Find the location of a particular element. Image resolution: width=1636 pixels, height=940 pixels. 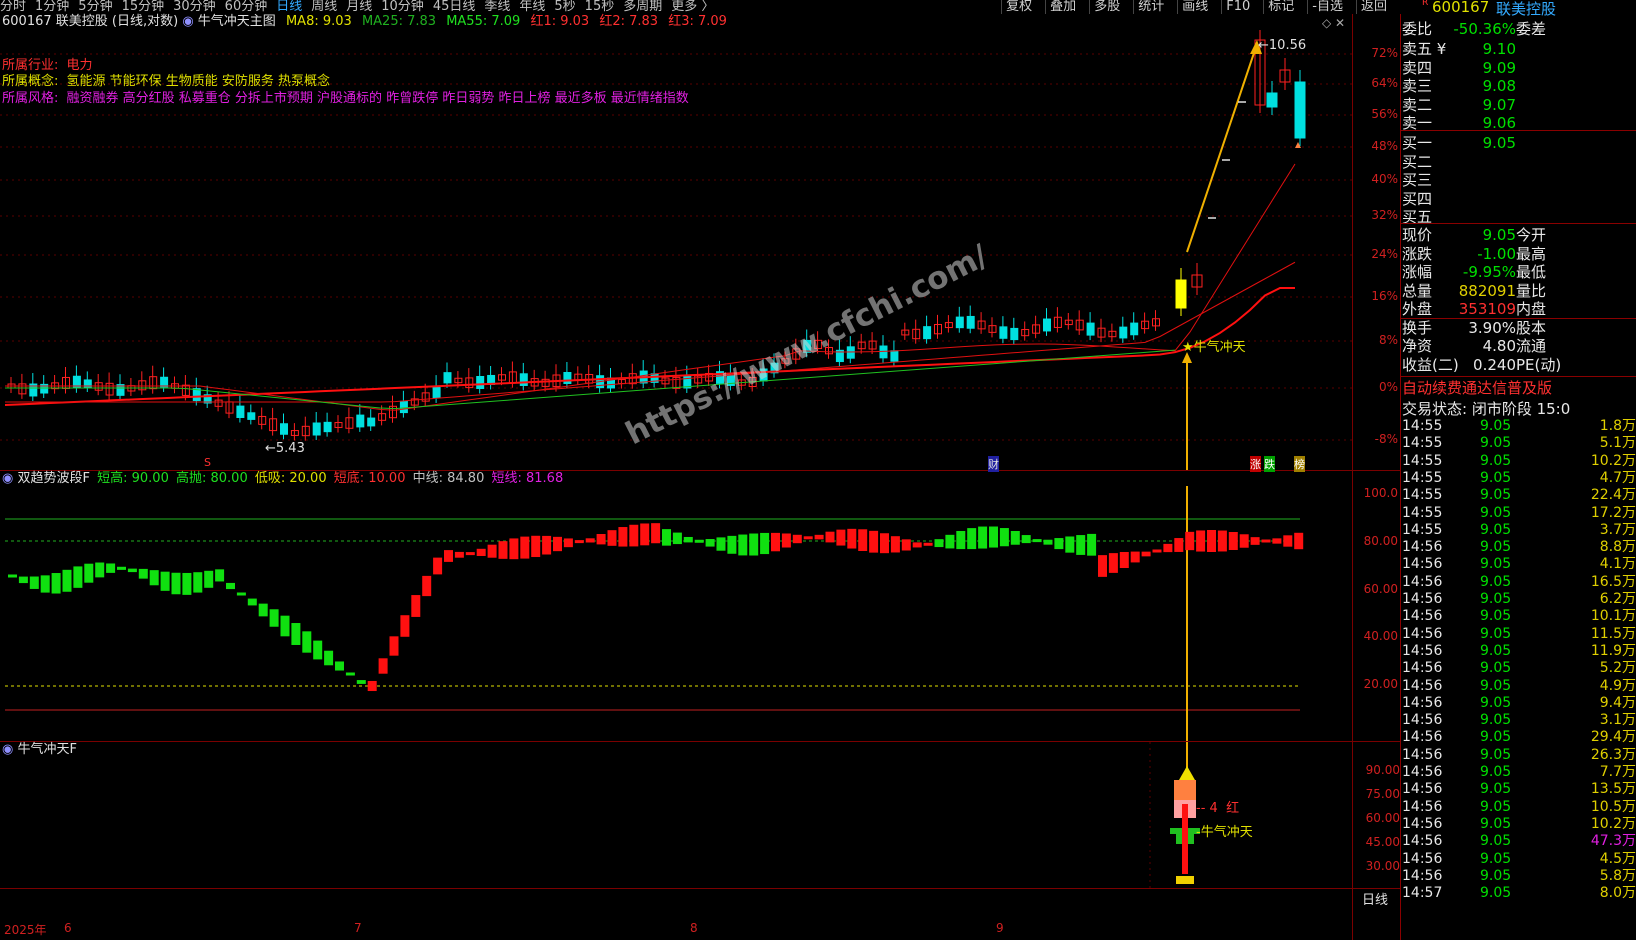

tool-button: F10 is located at coordinates (1237, 7).